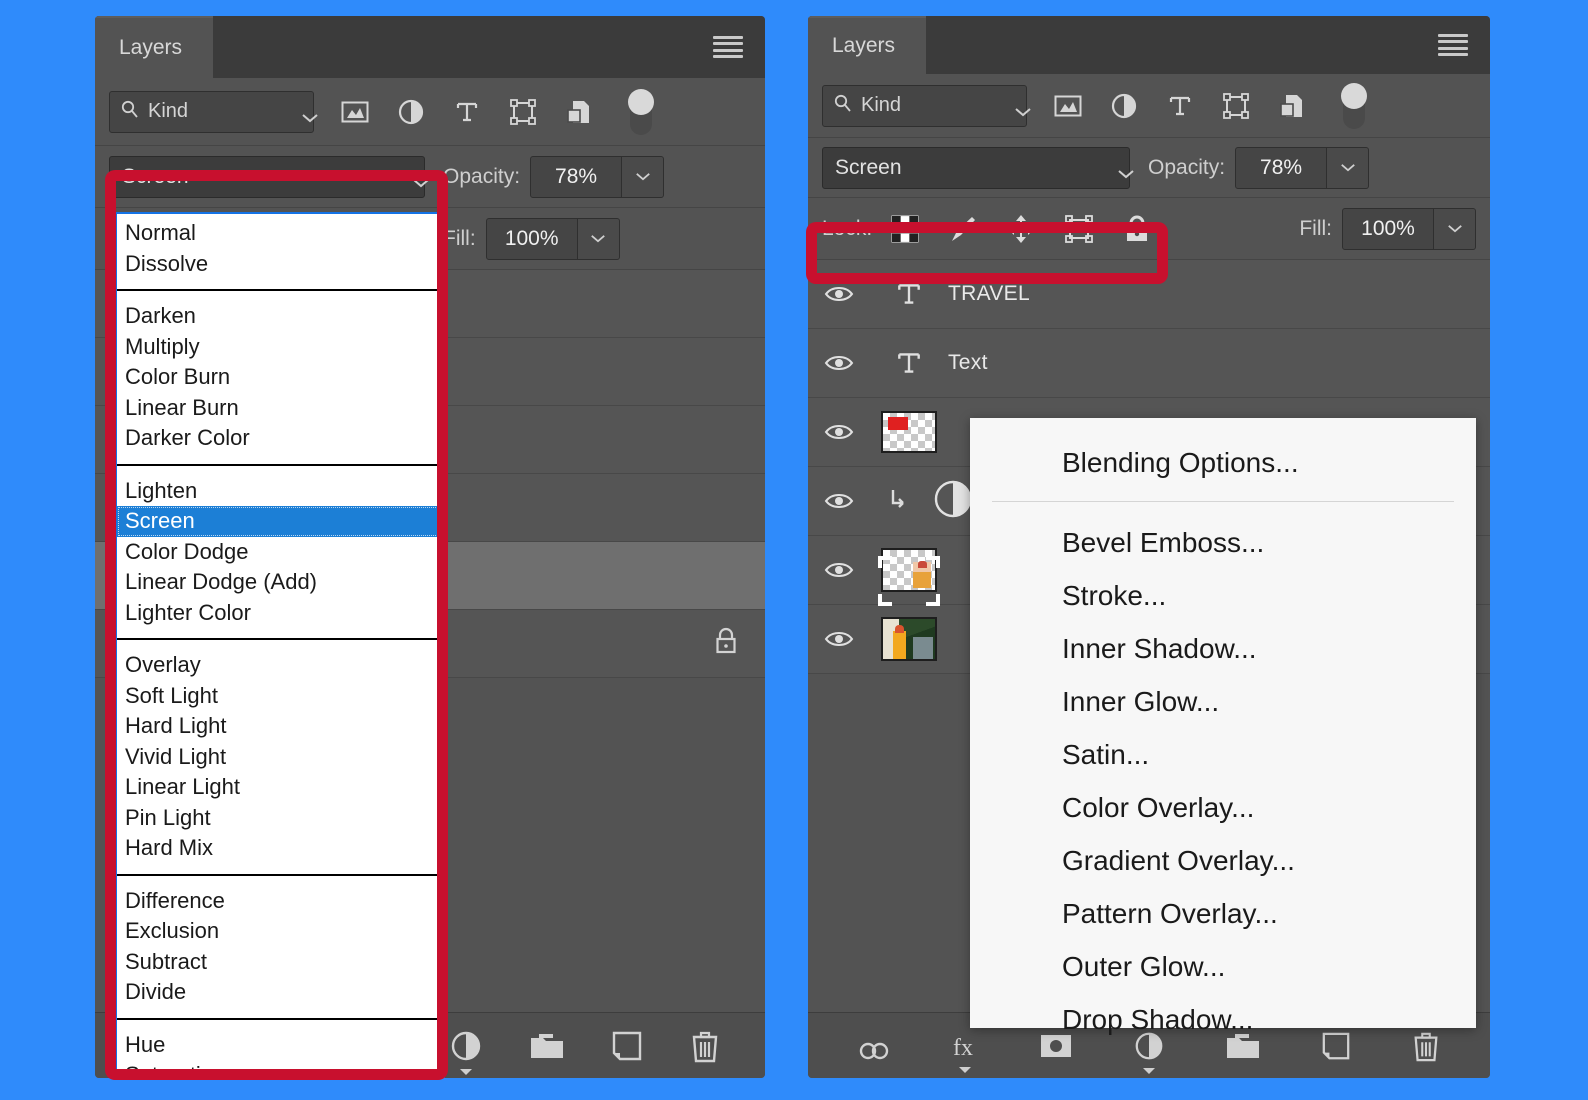 The height and width of the screenshot is (1100, 1588). Describe the element at coordinates (1021, 229) in the screenshot. I see `lock-position-icon` at that location.